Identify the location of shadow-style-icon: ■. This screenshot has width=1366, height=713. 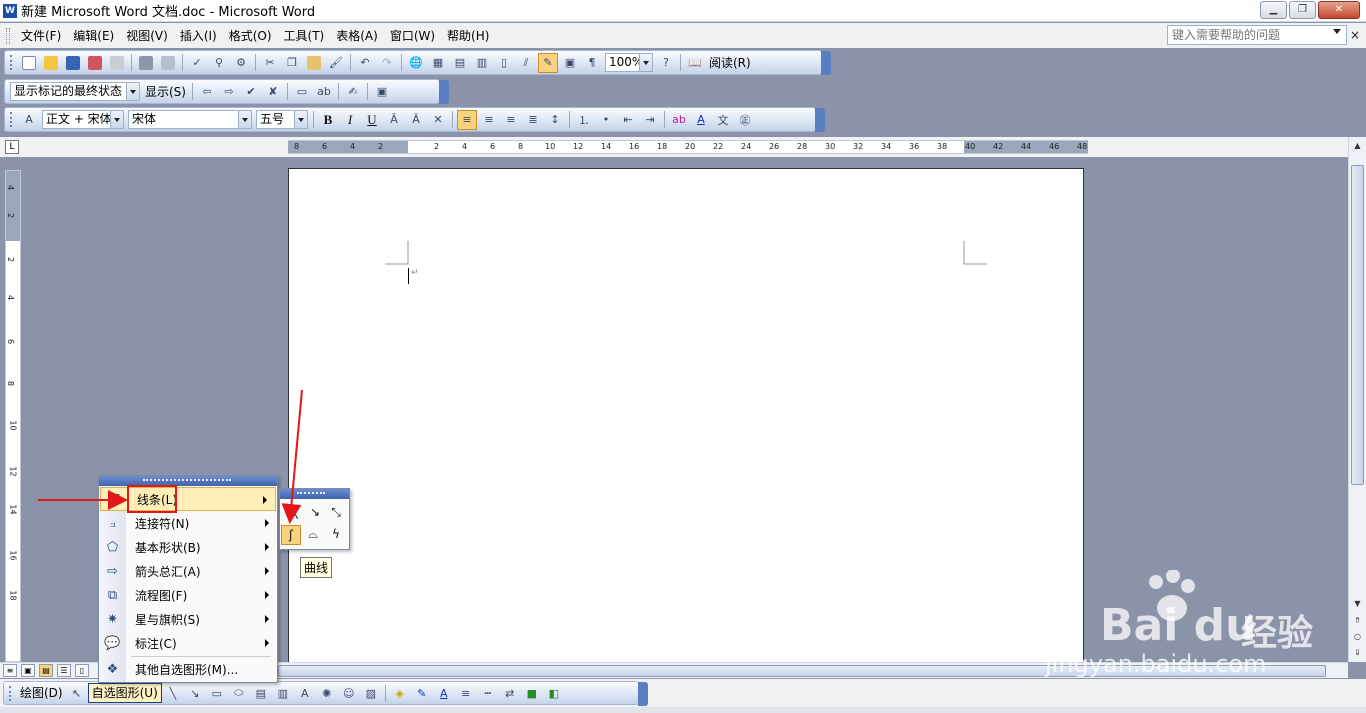
(532, 693).